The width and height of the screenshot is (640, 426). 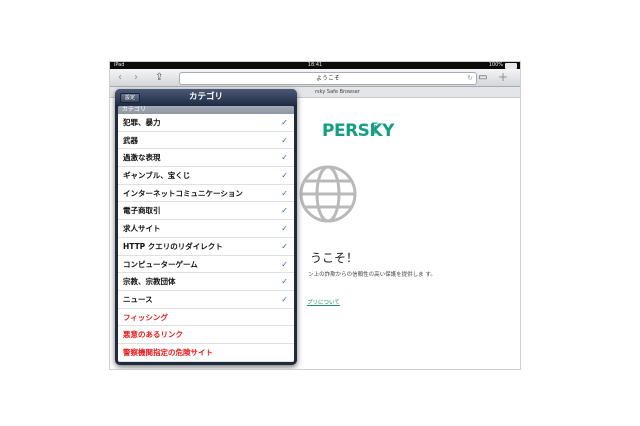 I want to click on category-row: 求人サイト ✓, so click(x=206, y=229).